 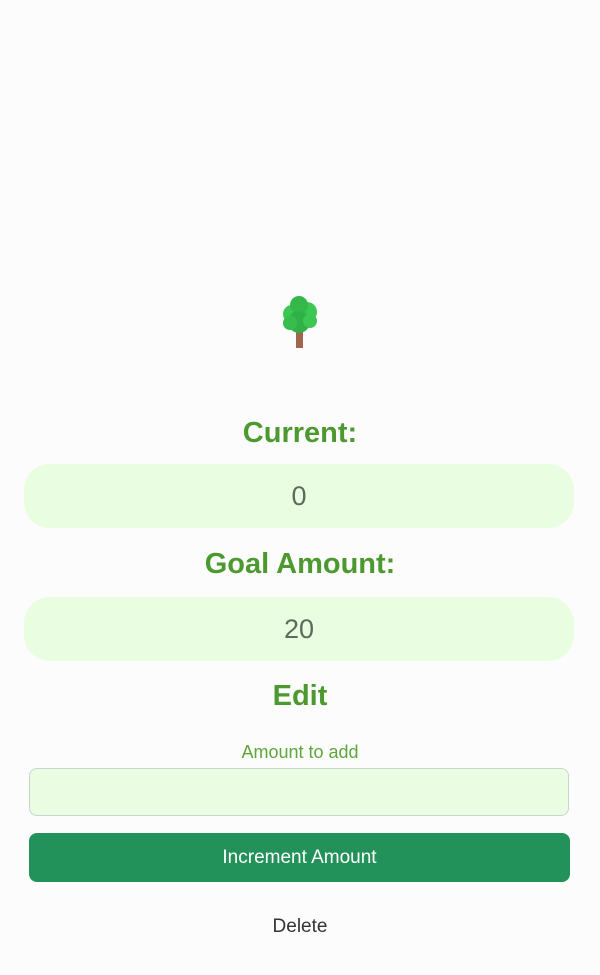 What do you see at coordinates (299, 496) in the screenshot?
I see `current-value-display: 0` at bounding box center [299, 496].